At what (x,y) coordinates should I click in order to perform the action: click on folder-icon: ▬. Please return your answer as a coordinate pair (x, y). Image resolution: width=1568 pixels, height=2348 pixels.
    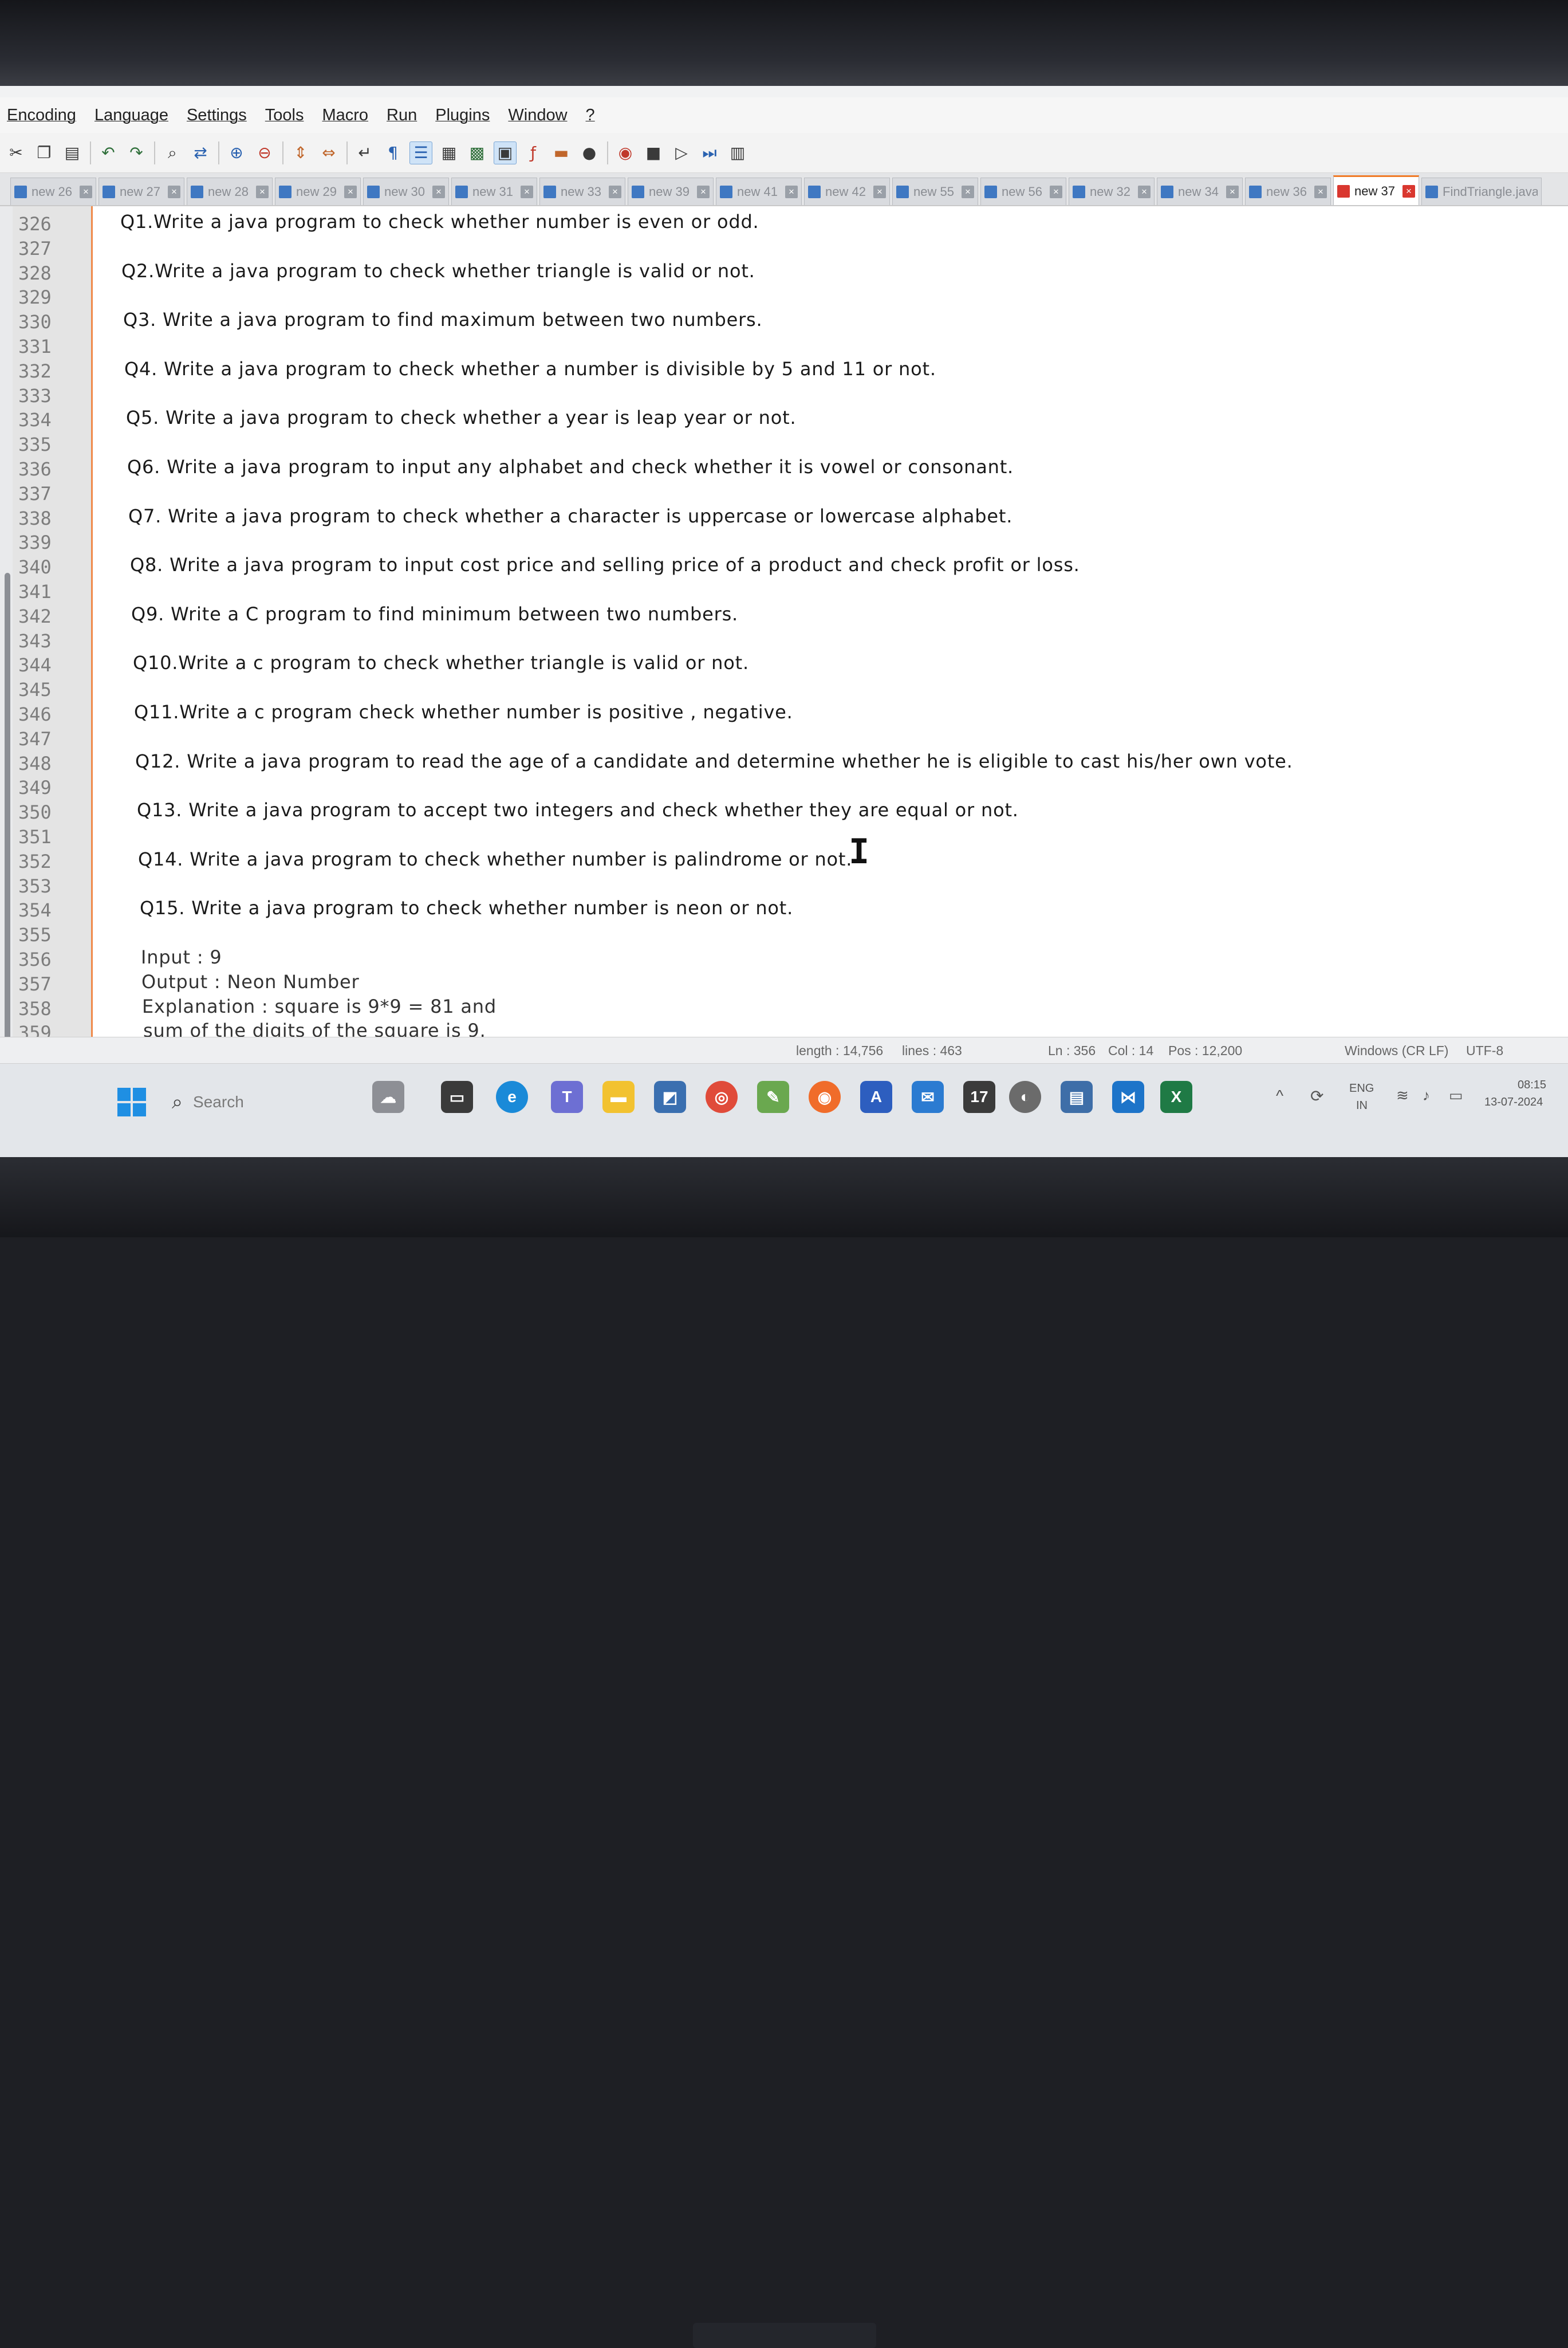
    Looking at the image, I should click on (561, 152).